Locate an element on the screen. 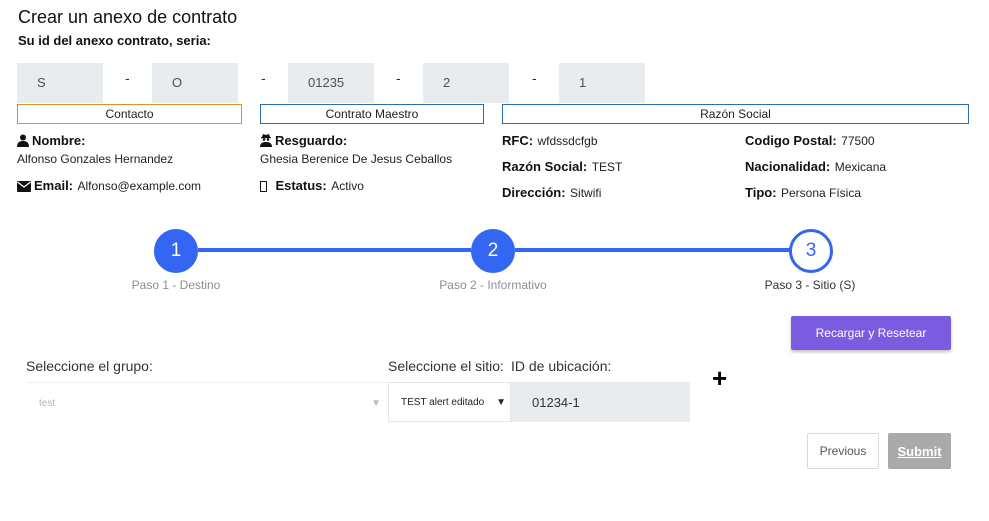 This screenshot has width=989, height=521. sitio-select: TEST alert editado ▼ is located at coordinates (449, 402).